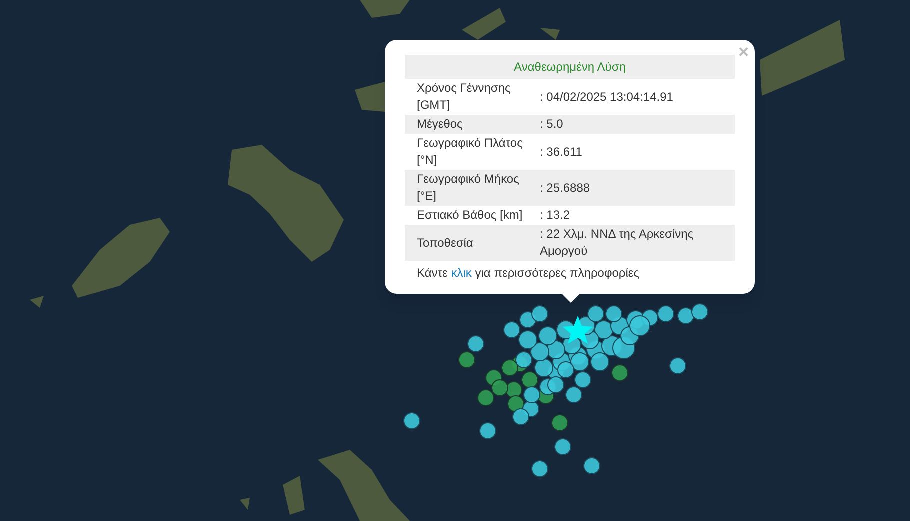 The height and width of the screenshot is (521, 910). Describe the element at coordinates (470, 152) in the screenshot. I see `field-label: Γεωγραφικό Πλάτος [°N]` at that location.